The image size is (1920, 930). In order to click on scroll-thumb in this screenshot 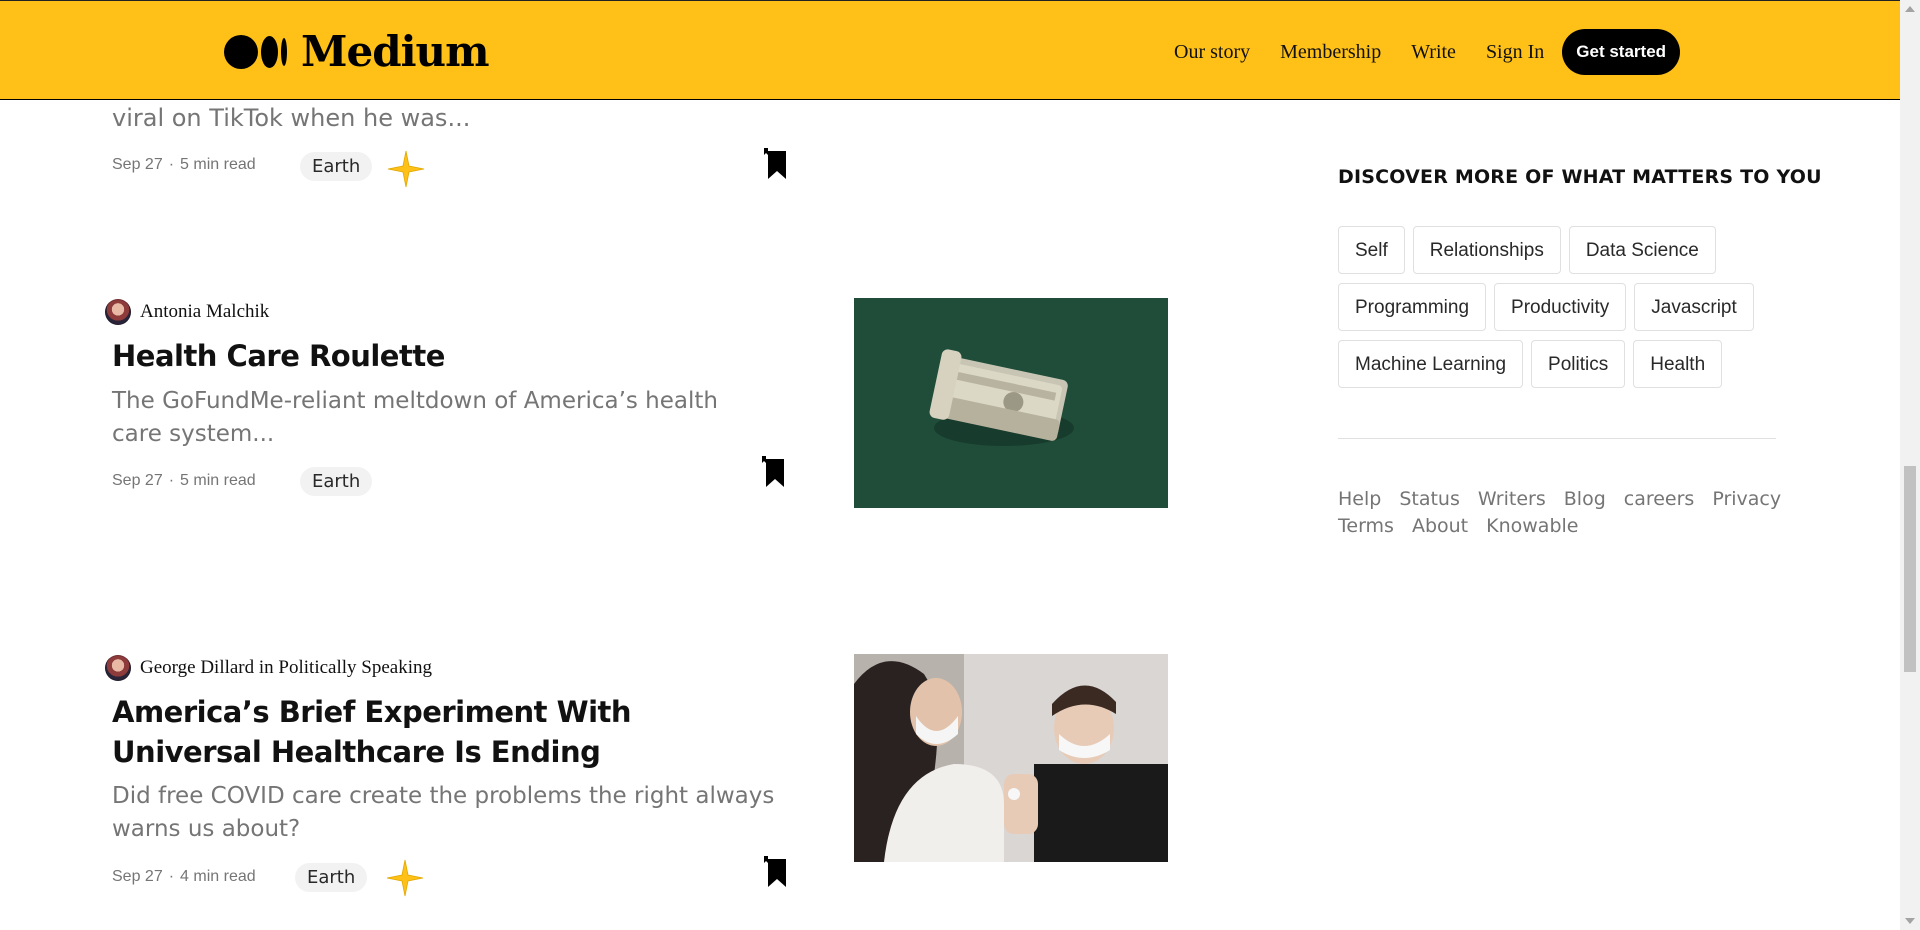, I will do `click(1910, 569)`.